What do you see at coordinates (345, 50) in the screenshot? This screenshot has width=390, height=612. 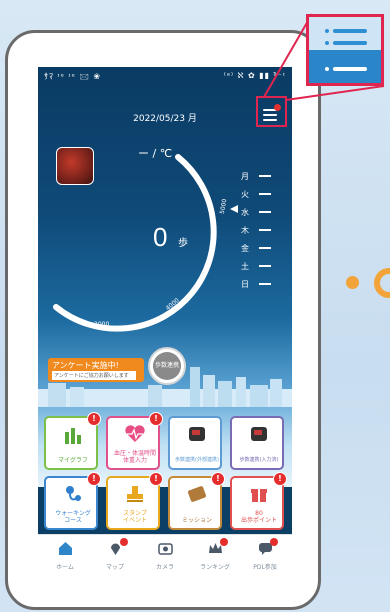 I see `zoomed-menu-icon` at bounding box center [345, 50].